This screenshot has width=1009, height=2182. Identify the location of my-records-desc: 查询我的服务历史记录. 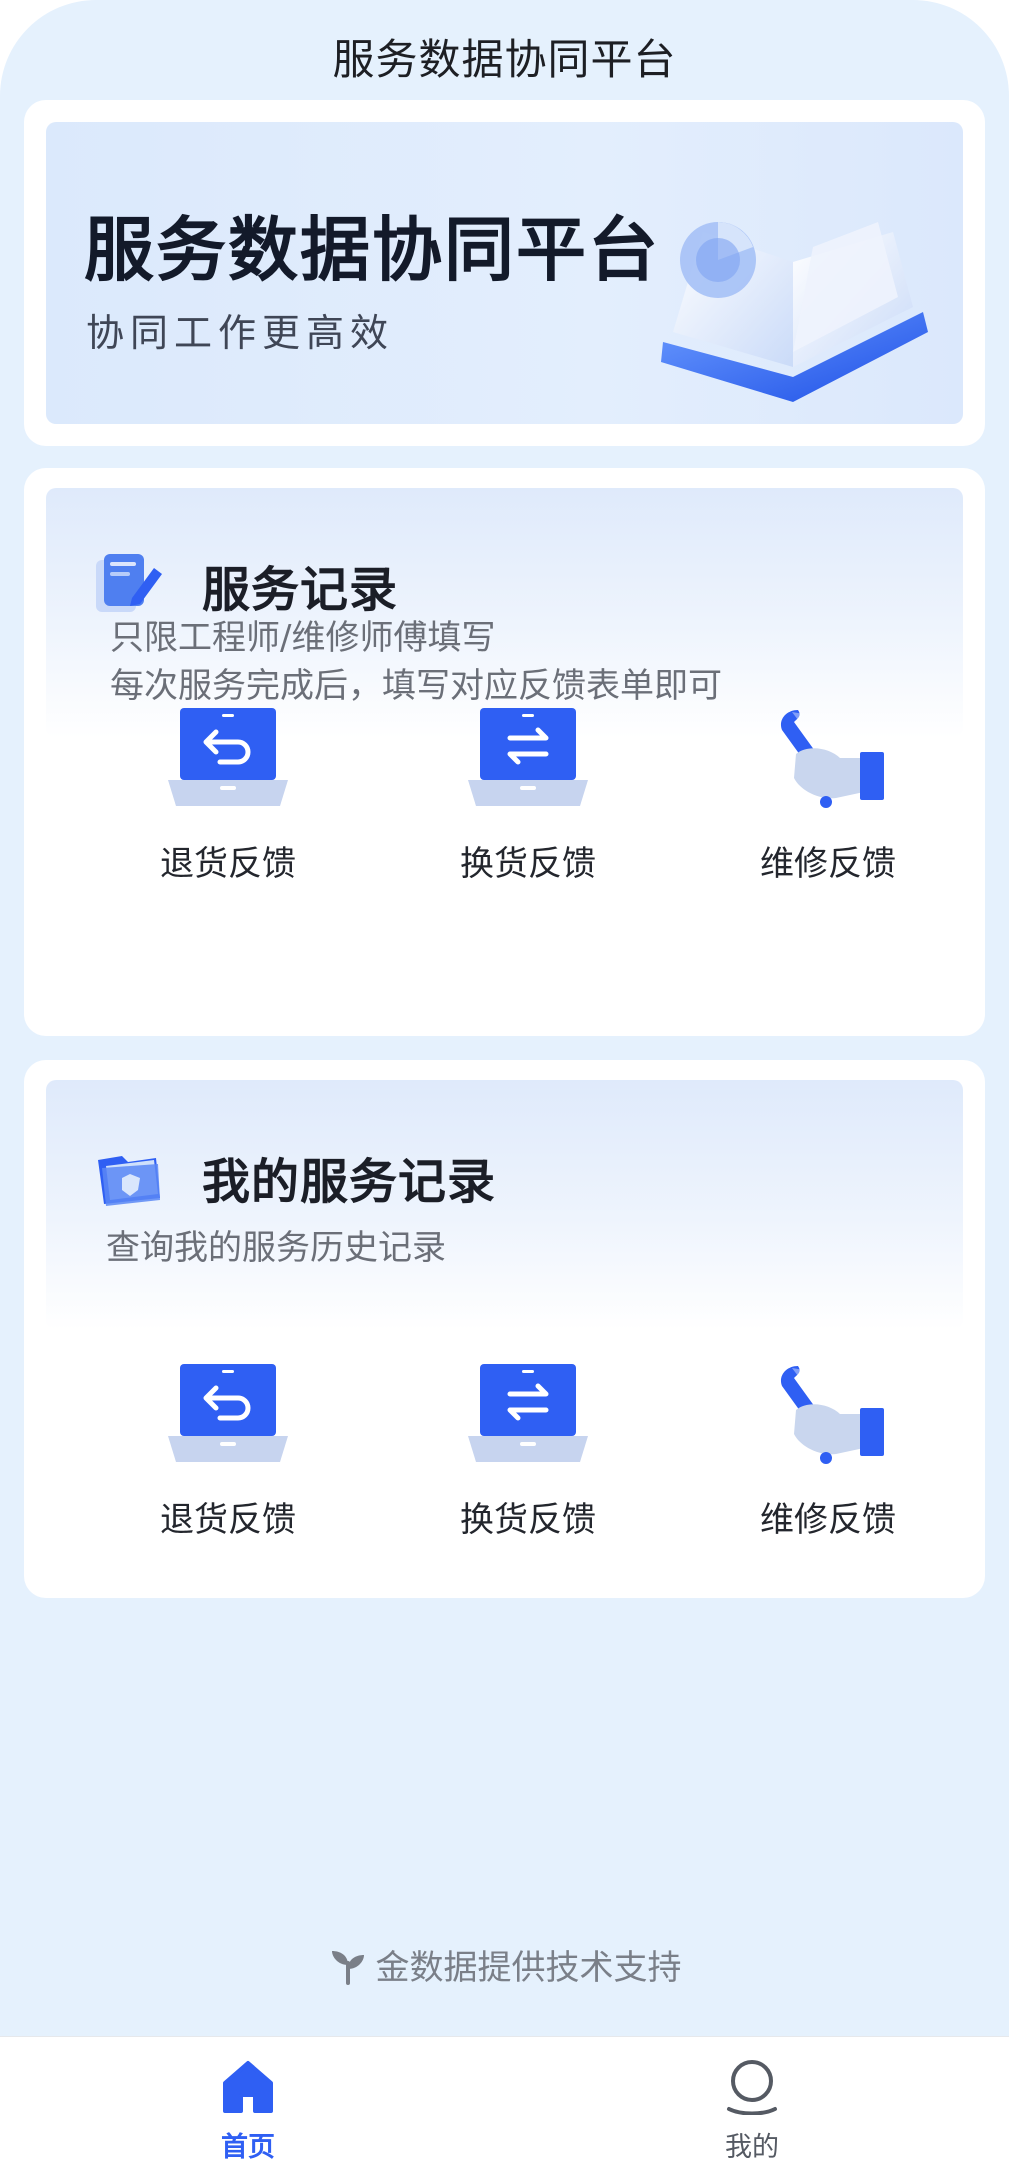
(276, 1248).